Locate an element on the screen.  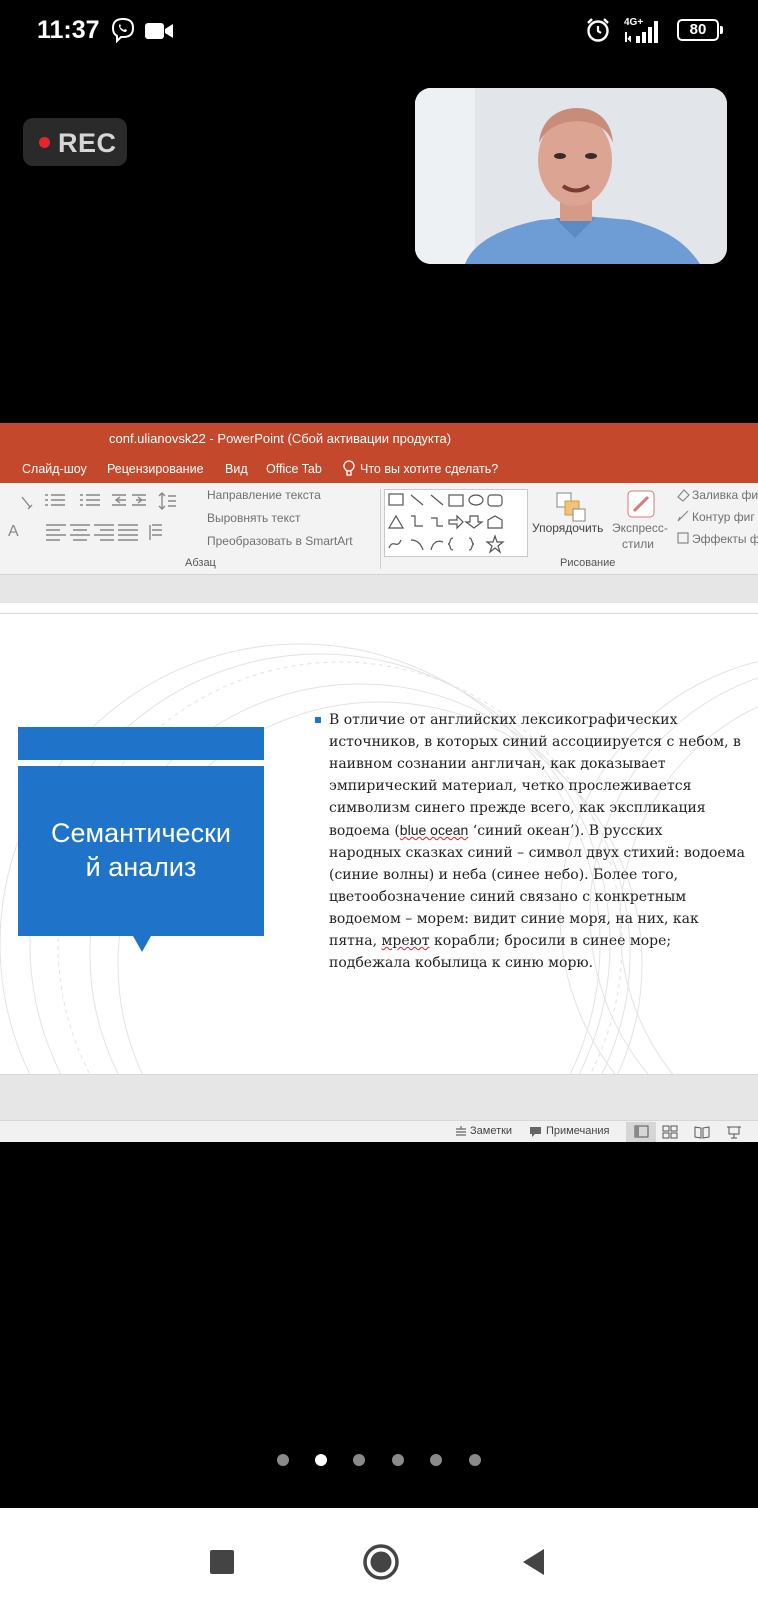
editor-background-bottom is located at coordinates (379, 1098).